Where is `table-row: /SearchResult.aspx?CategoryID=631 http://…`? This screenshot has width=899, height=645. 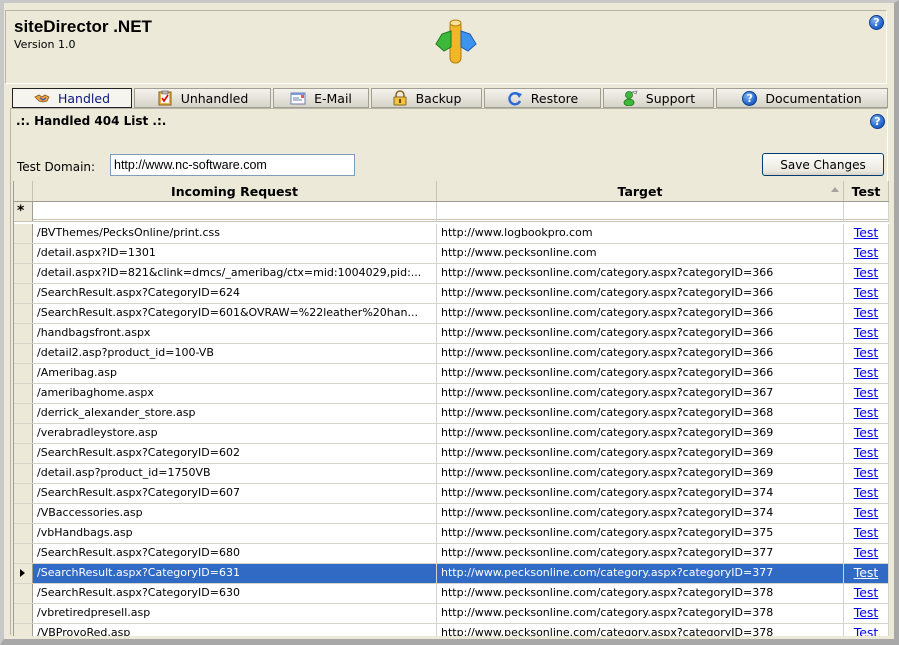
table-row: /SearchResult.aspx?CategoryID=631 http://… is located at coordinates (451, 574).